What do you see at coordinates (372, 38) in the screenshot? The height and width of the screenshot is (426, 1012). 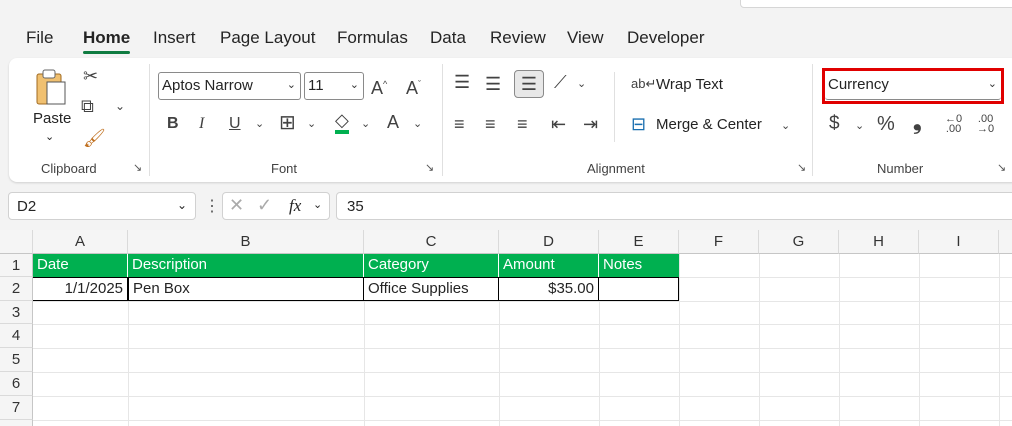 I see `tab-formulas: Formulas` at bounding box center [372, 38].